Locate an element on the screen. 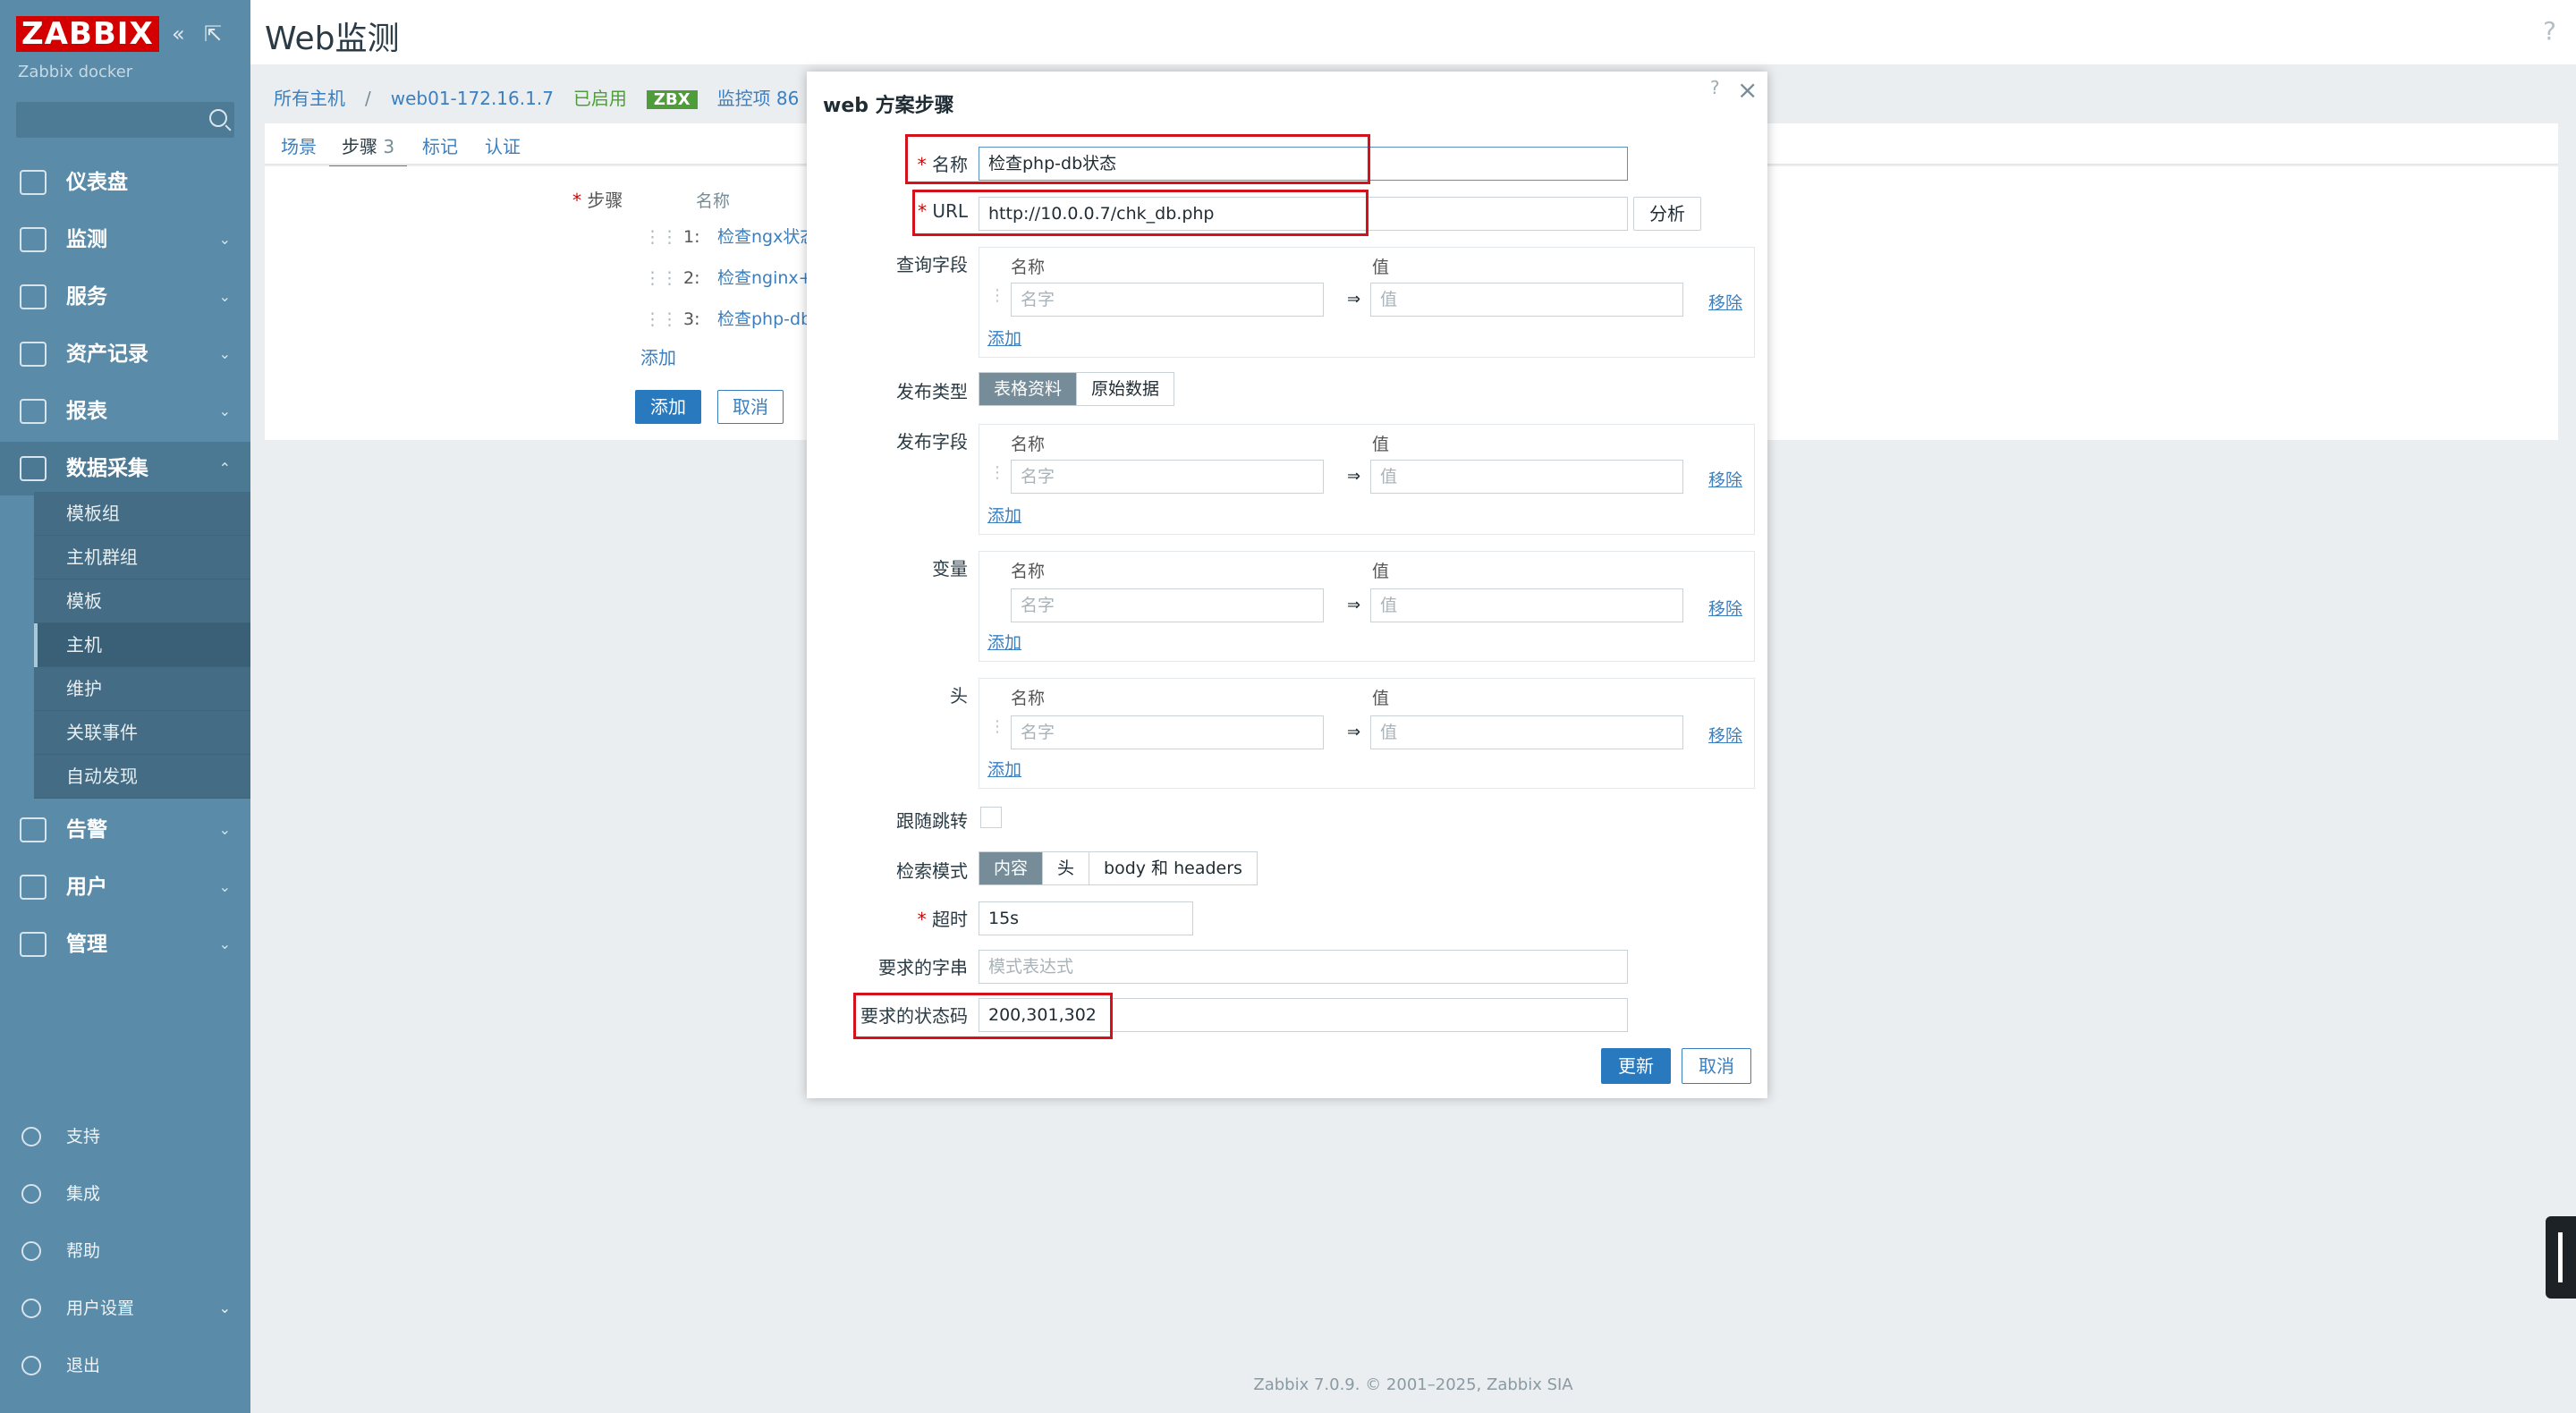  steps-label: 步骤 is located at coordinates (597, 199).